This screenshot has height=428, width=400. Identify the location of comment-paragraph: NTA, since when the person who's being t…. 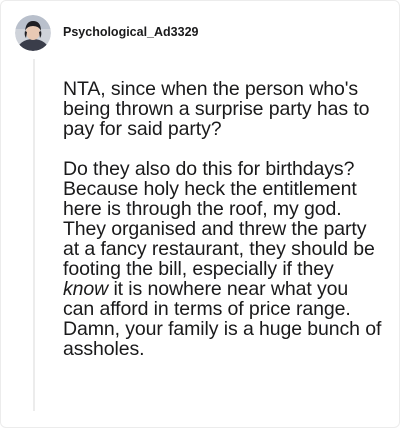
(216, 109).